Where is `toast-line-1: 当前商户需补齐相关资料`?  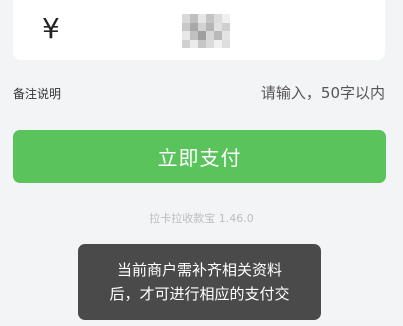
toast-line-1: 当前商户需补齐相关资料 is located at coordinates (199, 270).